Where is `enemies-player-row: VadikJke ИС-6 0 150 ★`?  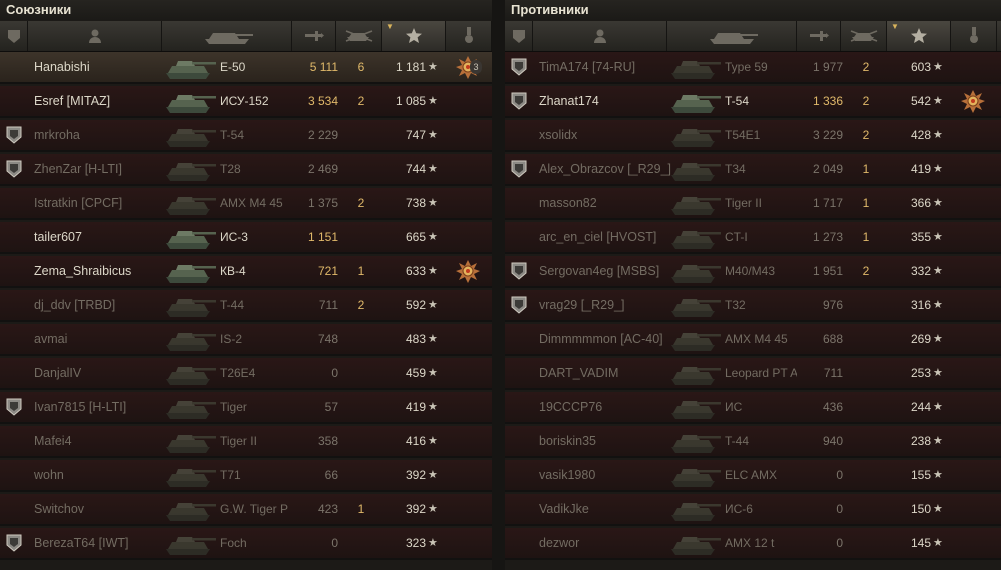 enemies-player-row: VadikJke ИС-6 0 150 ★ is located at coordinates (753, 510).